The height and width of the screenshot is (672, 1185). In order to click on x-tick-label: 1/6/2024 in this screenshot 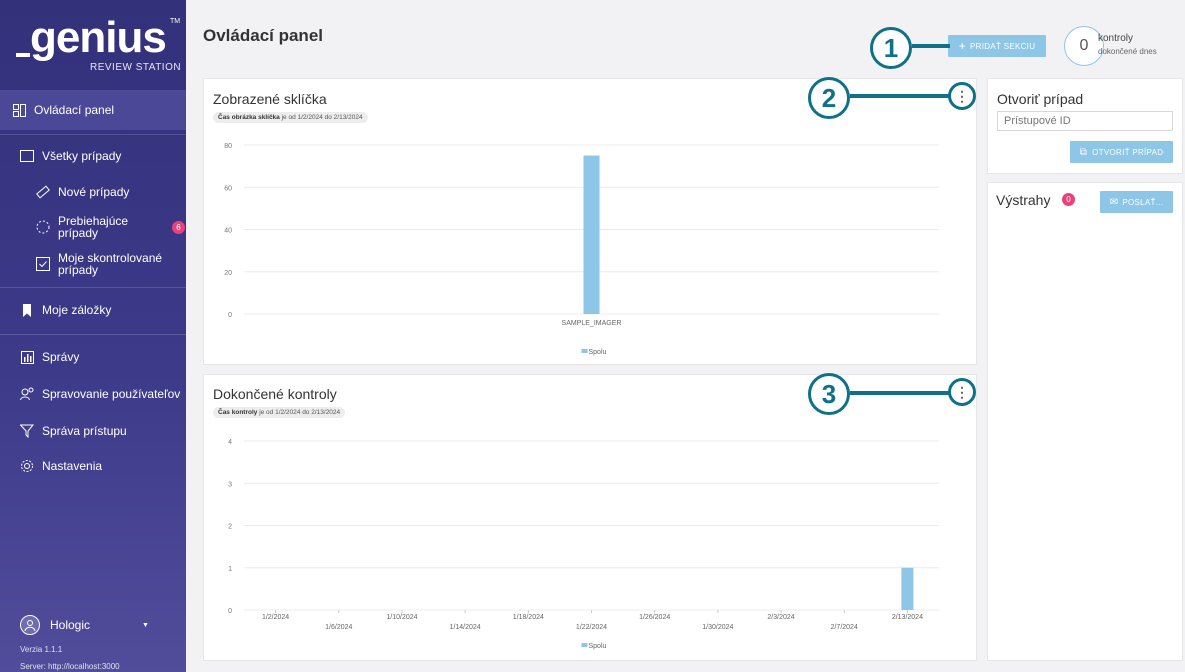, I will do `click(338, 627)`.